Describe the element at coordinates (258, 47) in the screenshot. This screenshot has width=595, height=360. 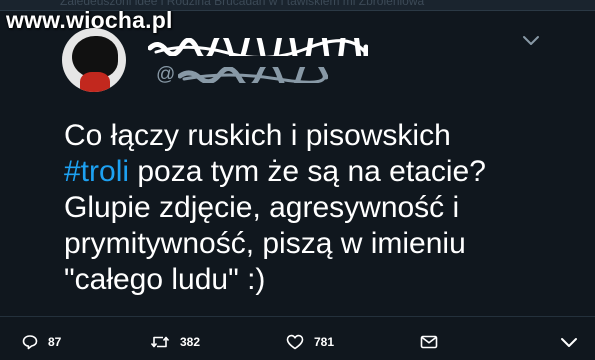
I see `redacted-display-name` at that location.